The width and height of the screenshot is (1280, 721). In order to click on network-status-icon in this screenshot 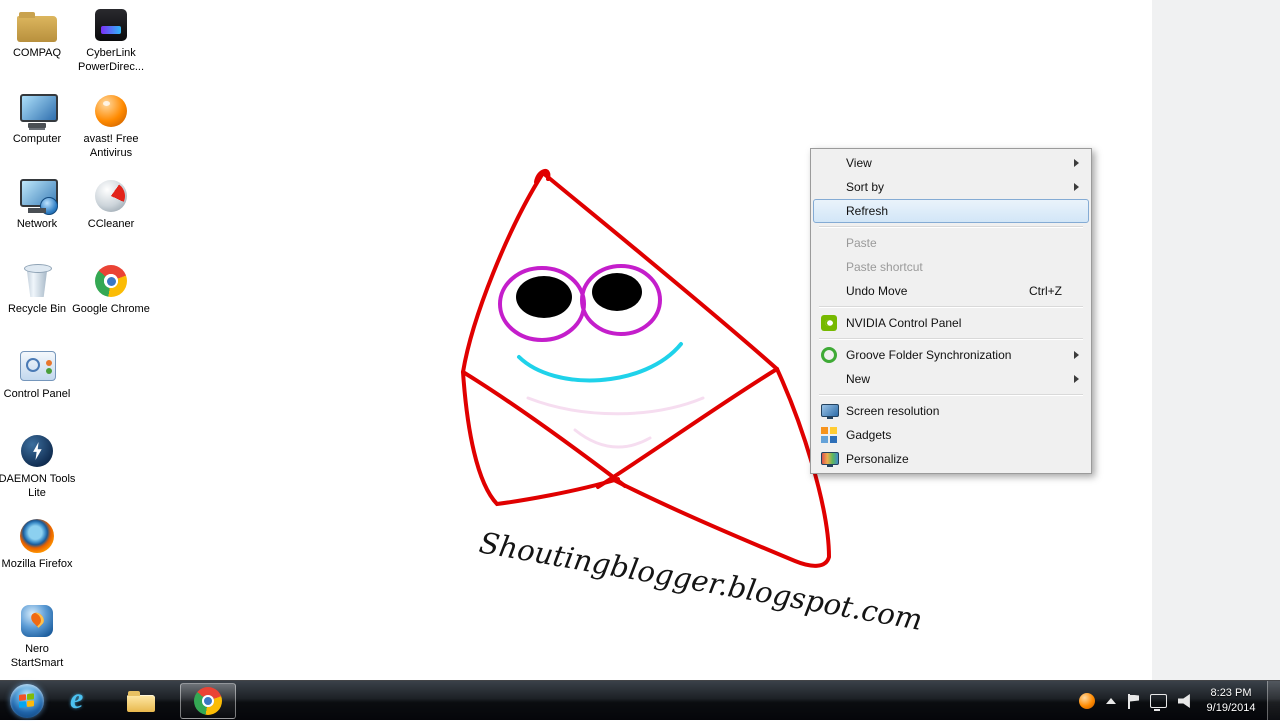, I will do `click(1158, 701)`.